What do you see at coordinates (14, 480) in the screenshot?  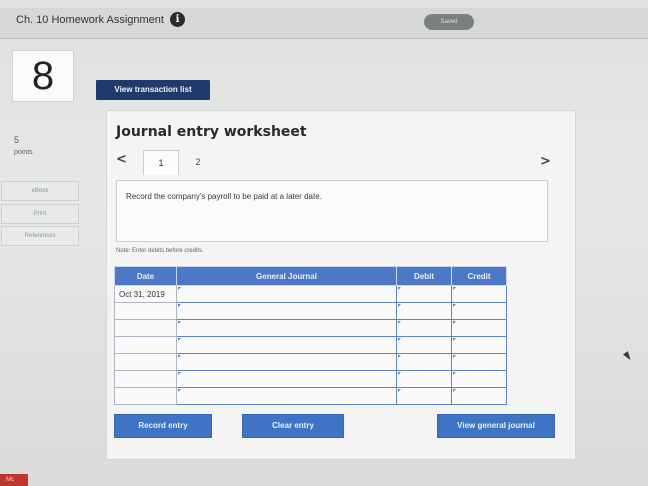 I see `brand-logo: Mc` at bounding box center [14, 480].